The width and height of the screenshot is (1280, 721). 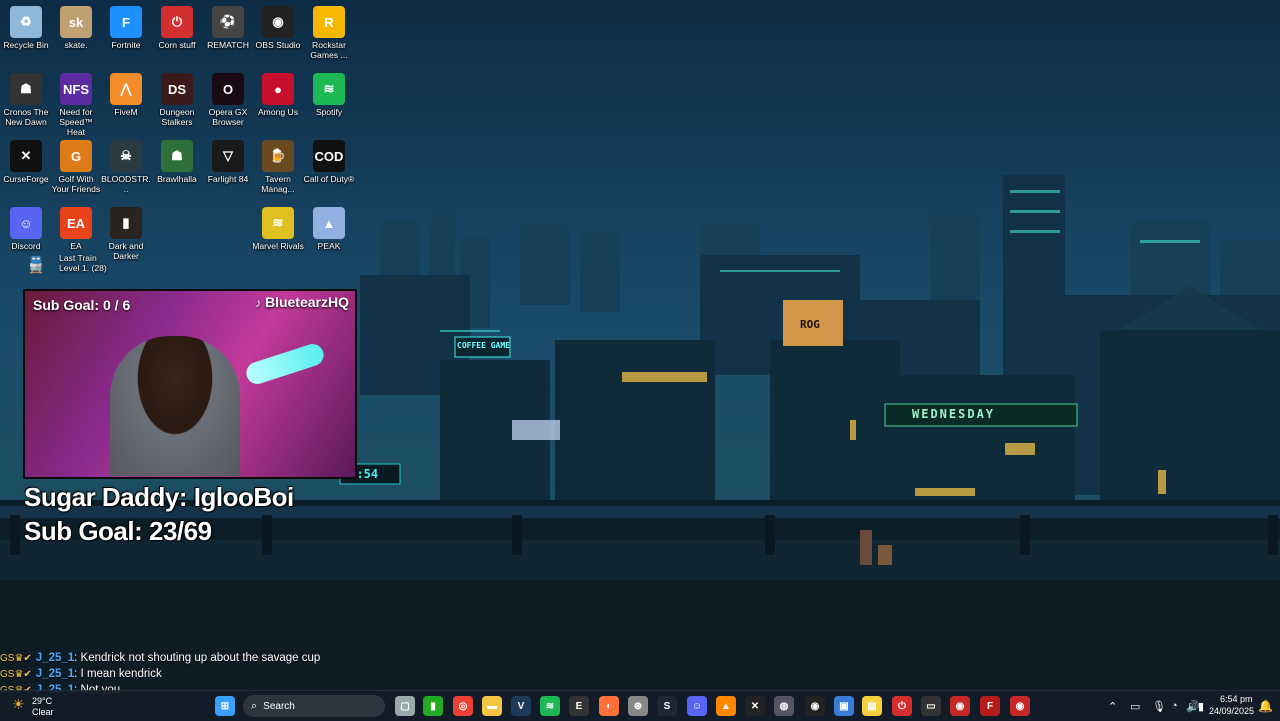 What do you see at coordinates (228, 156) in the screenshot?
I see `farlight-icon: ▽` at bounding box center [228, 156].